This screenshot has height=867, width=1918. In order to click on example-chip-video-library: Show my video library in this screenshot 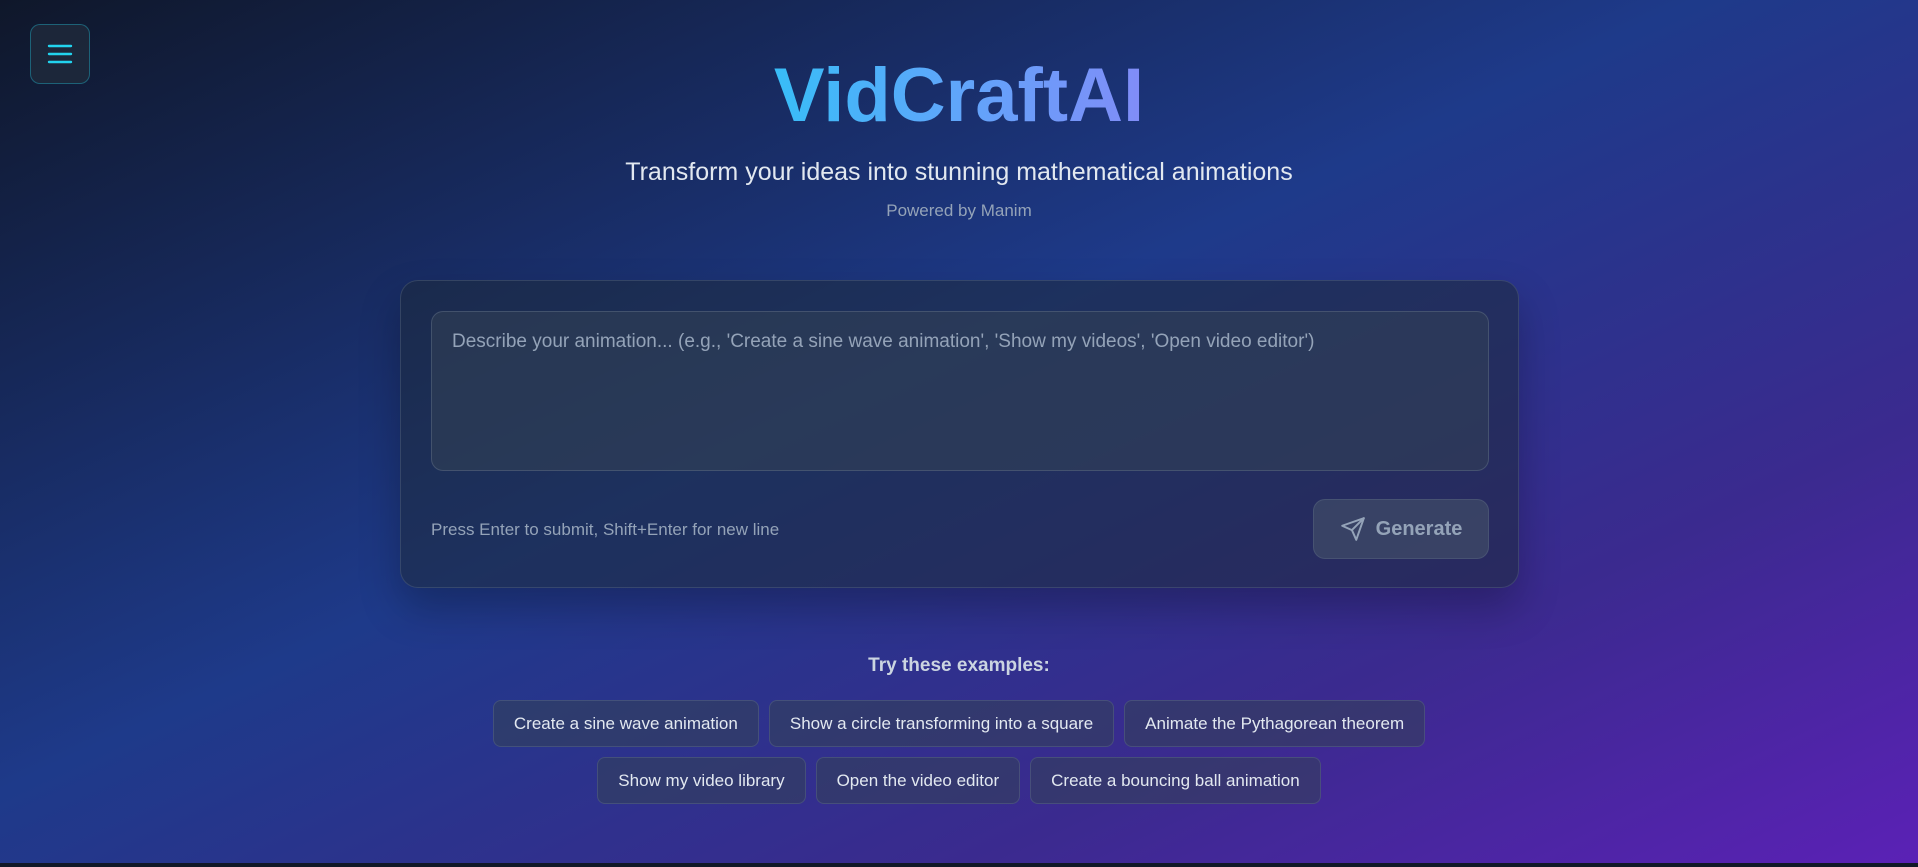, I will do `click(701, 780)`.